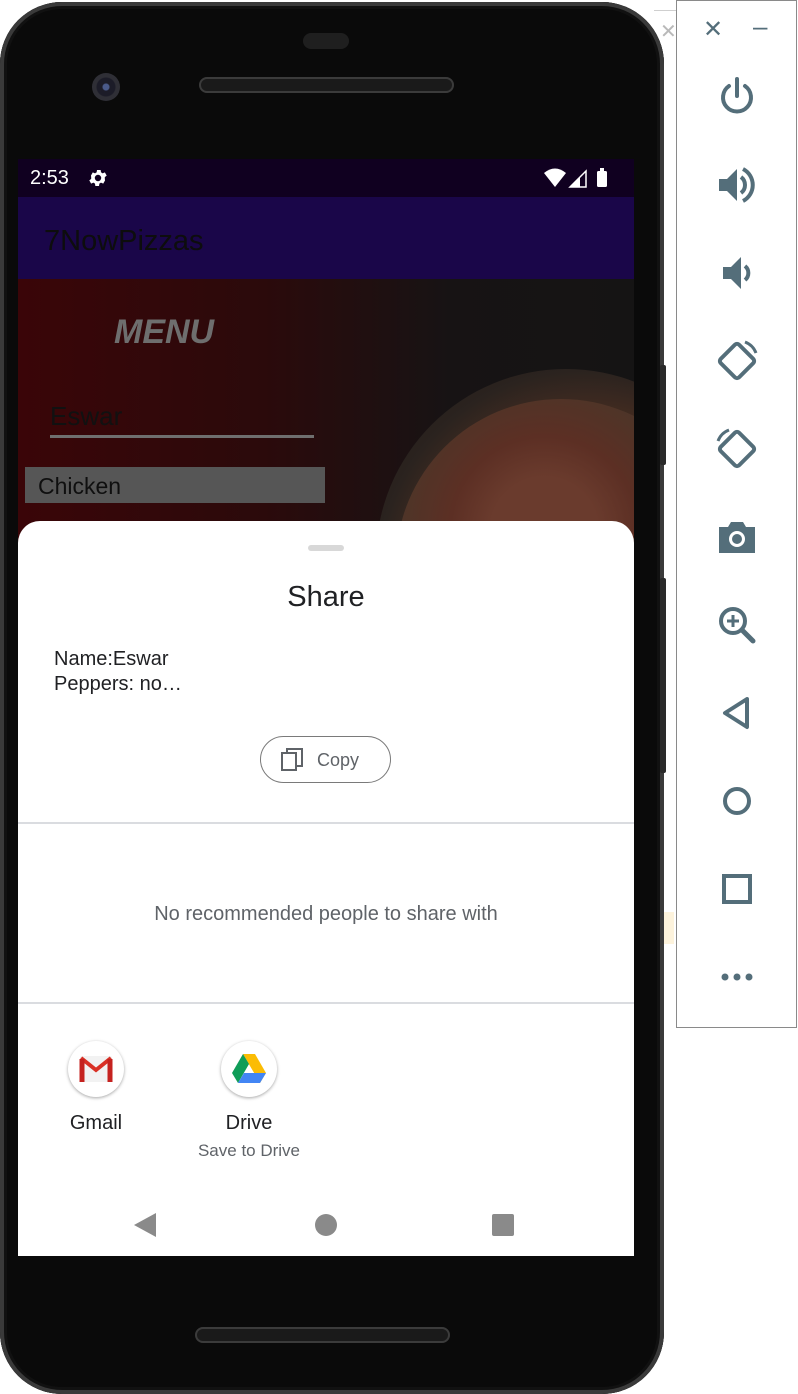 The width and height of the screenshot is (798, 1394). Describe the element at coordinates (326, 85) in the screenshot. I see `earpiece-speaker` at that location.